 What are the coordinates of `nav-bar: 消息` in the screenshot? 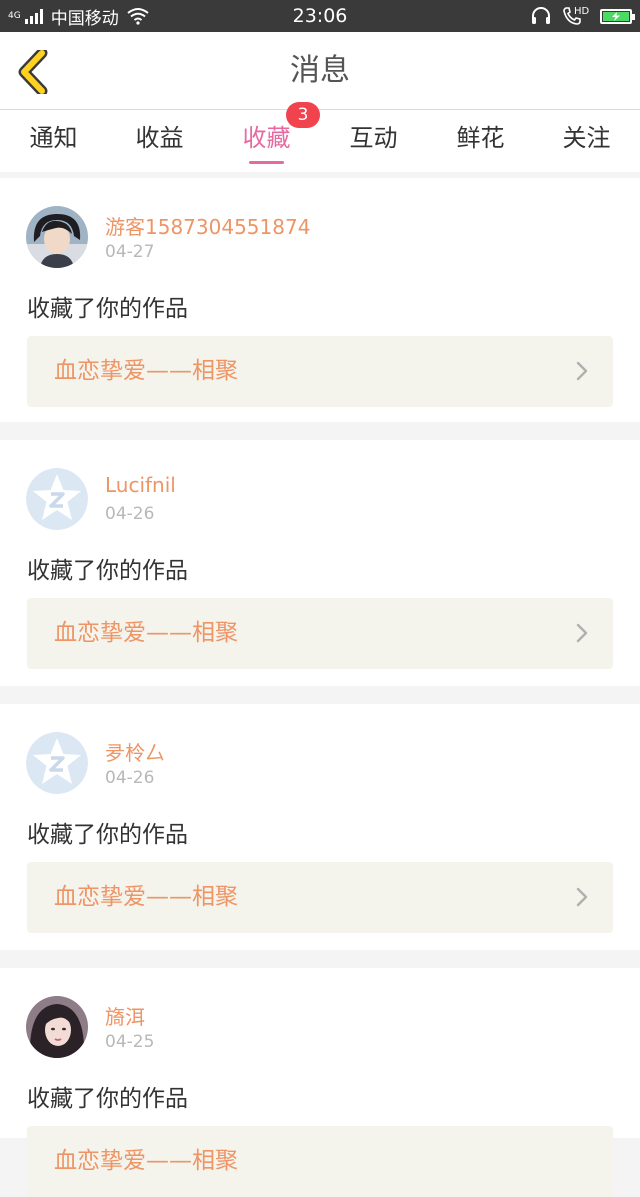 It's located at (320, 71).